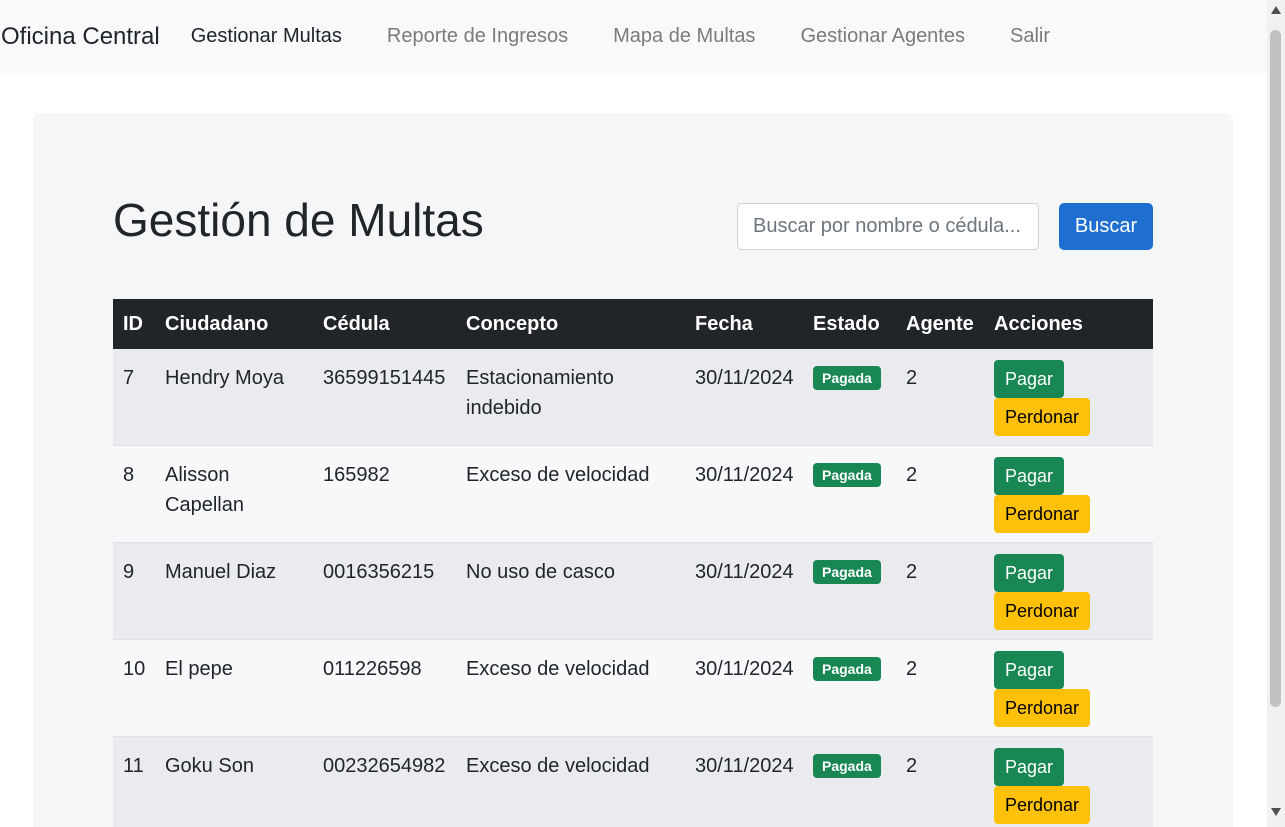 This screenshot has height=827, width=1285. Describe the element at coordinates (512, 323) in the screenshot. I see `column-header-concepto: Concepto` at that location.